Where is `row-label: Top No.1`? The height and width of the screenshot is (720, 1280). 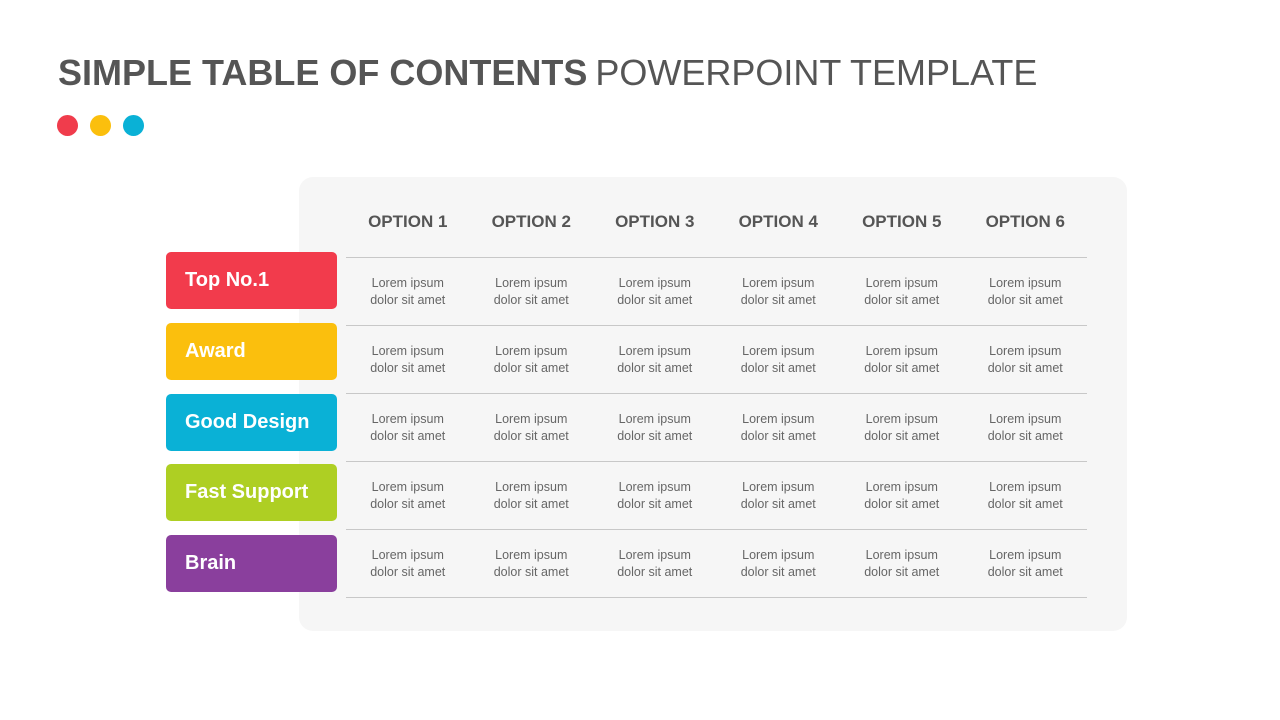 row-label: Top No.1 is located at coordinates (251, 280).